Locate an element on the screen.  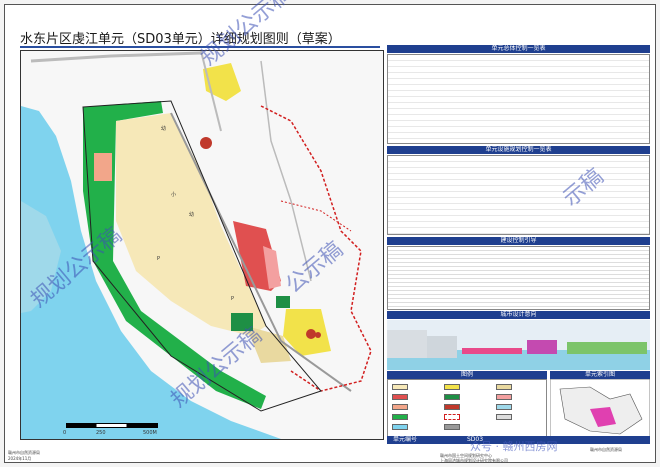
source-watermark: 众号 · 赣州西房网 is located at coordinates (514, 446).